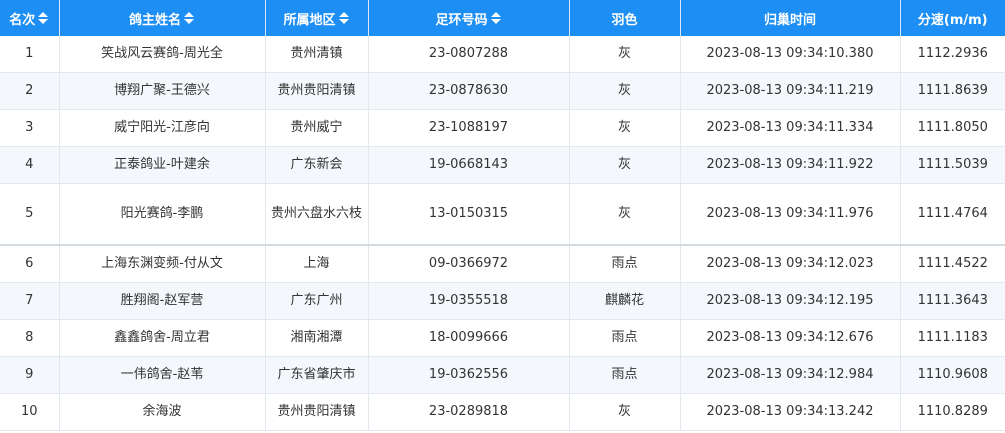 The width and height of the screenshot is (1005, 433). What do you see at coordinates (469, 214) in the screenshot?
I see `cell-ring: 13-0150315` at bounding box center [469, 214].